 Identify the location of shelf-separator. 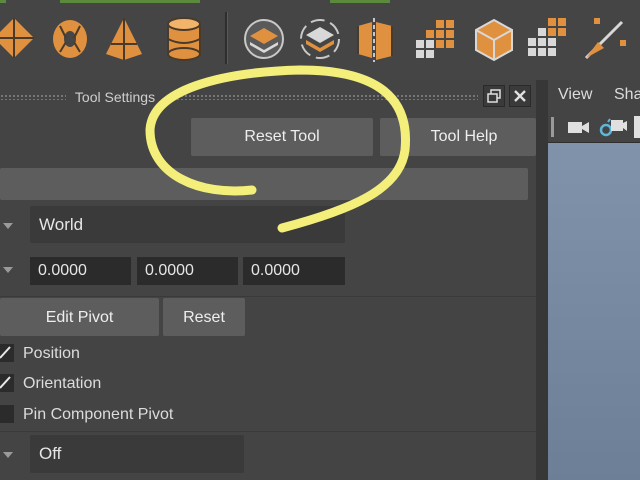
(226, 38).